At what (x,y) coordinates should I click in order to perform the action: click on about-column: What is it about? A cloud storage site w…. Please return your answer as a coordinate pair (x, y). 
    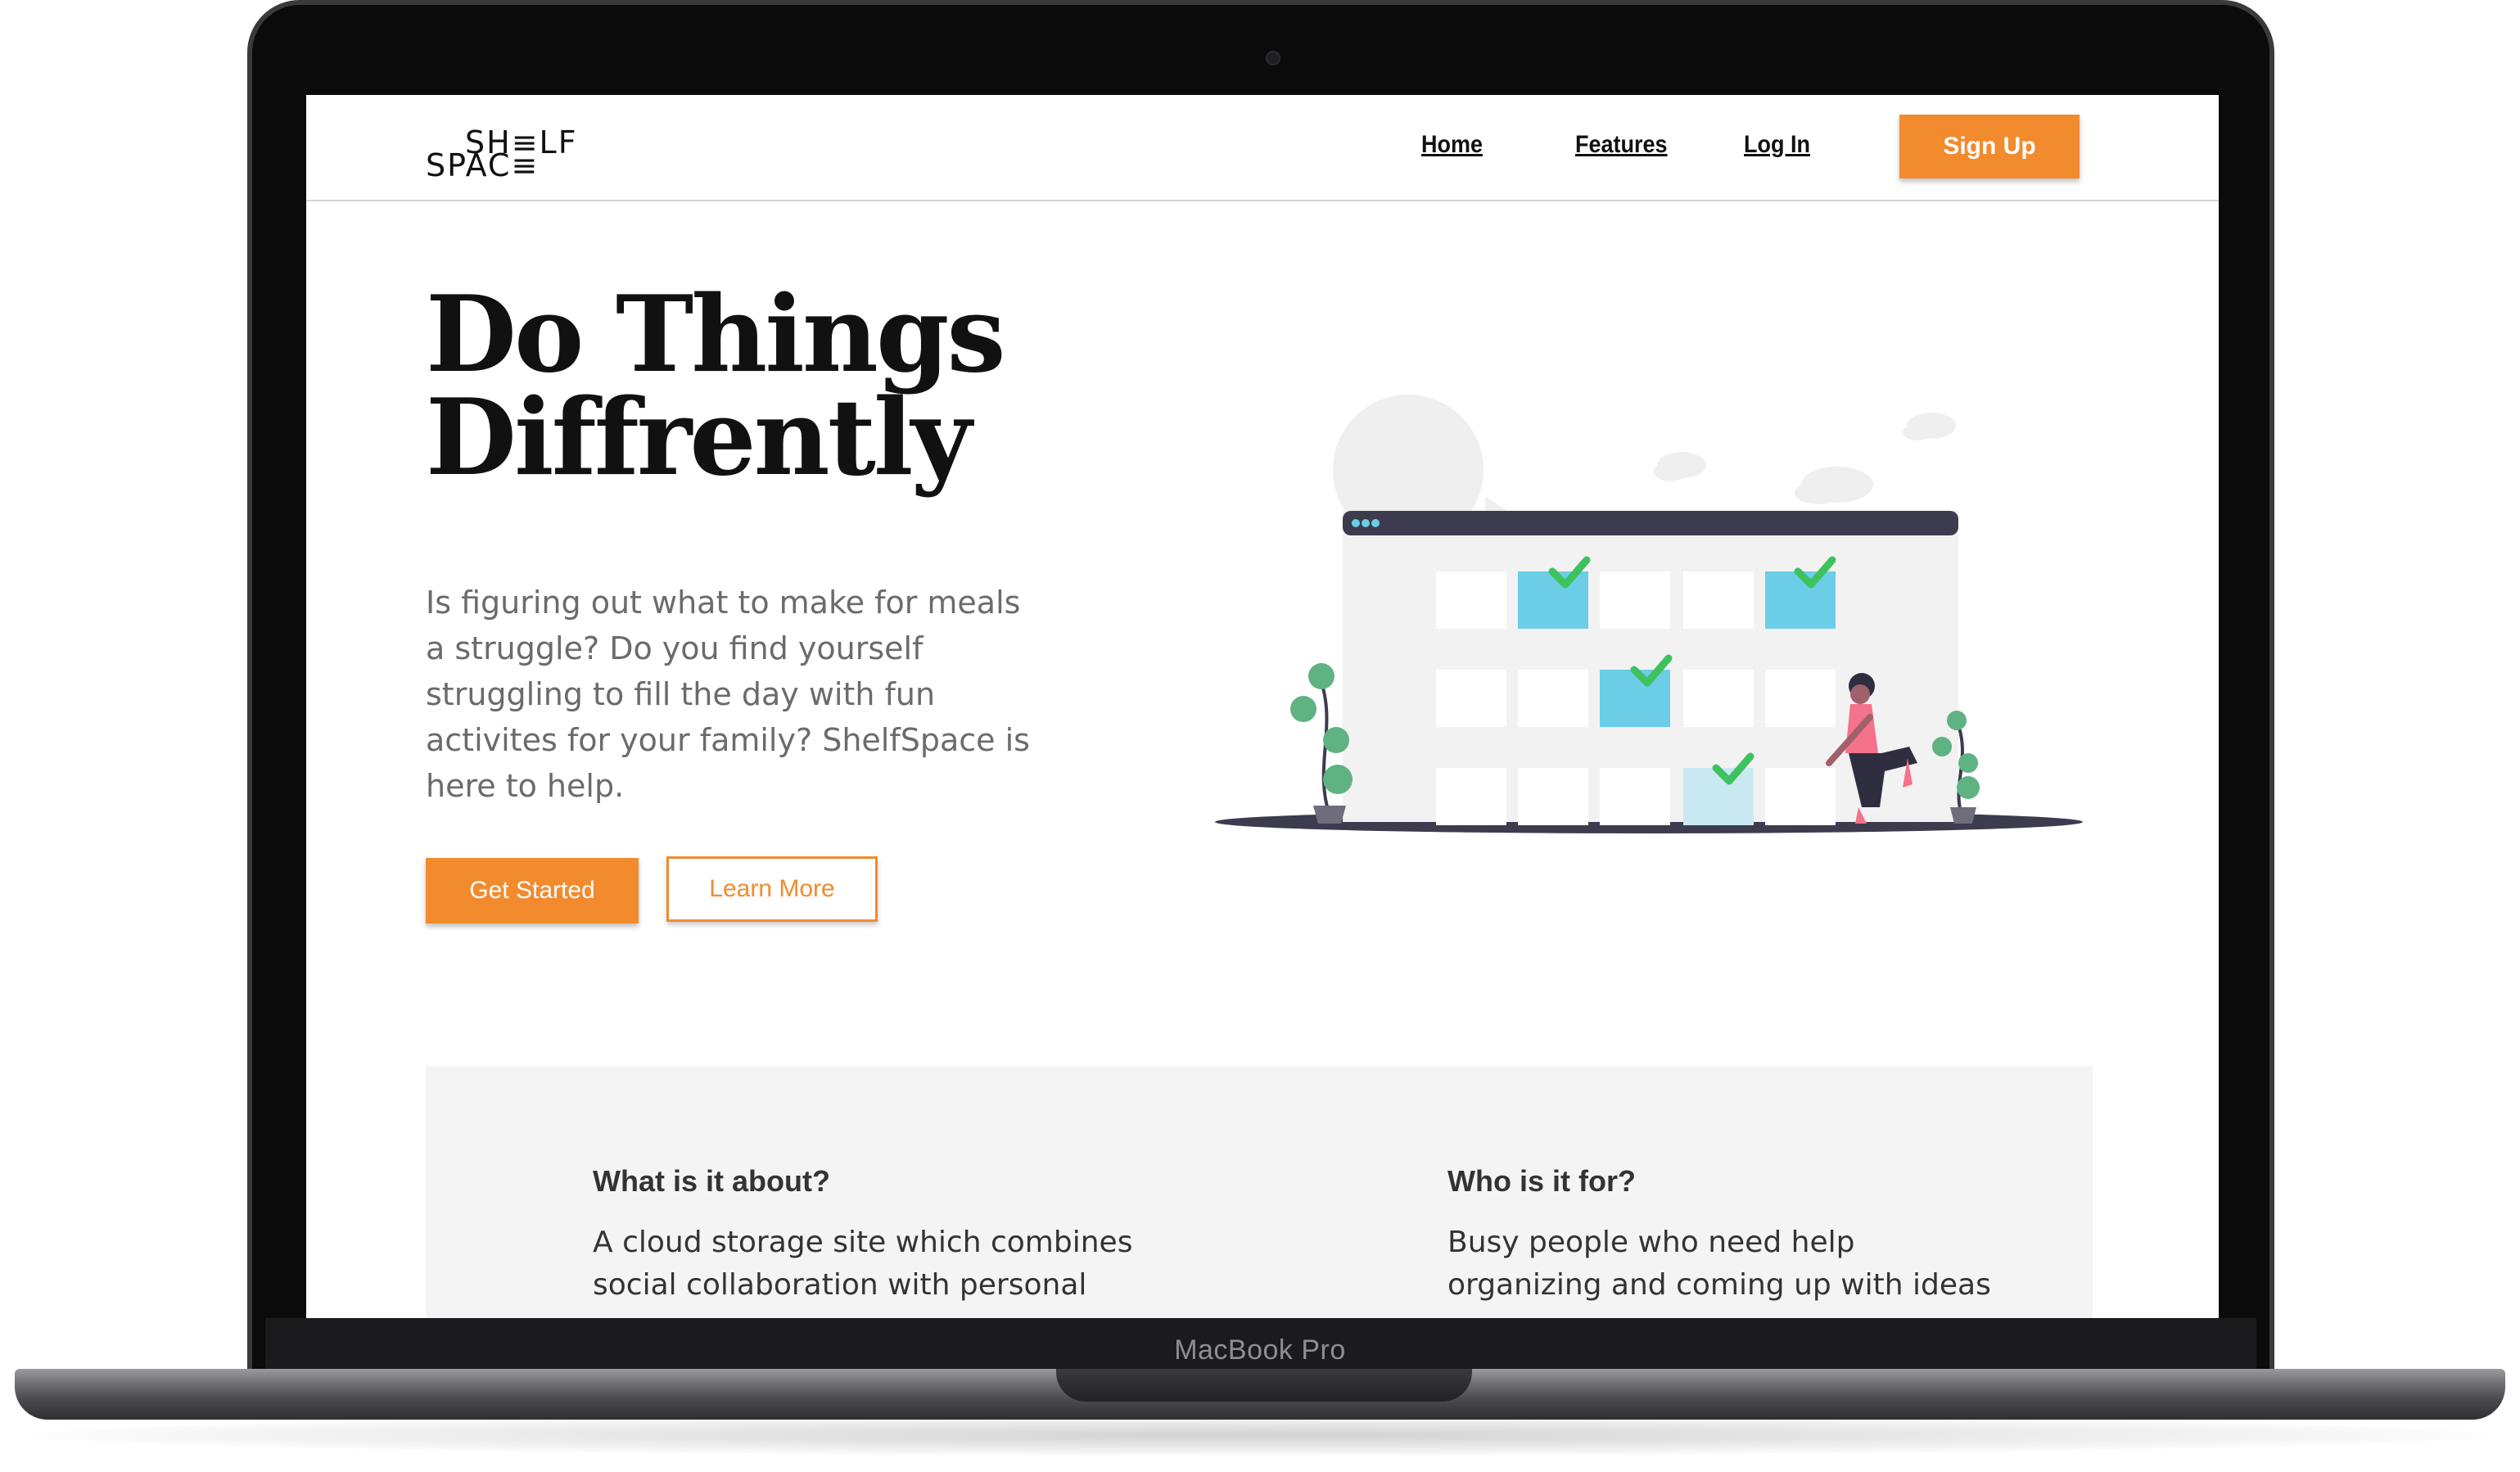
    Looking at the image, I should click on (871, 1235).